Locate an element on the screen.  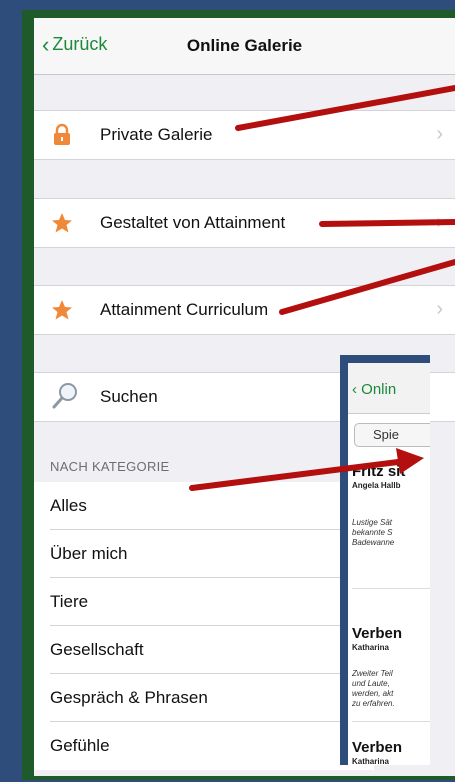
inset-item-desc: Badewanne is located at coordinates (373, 542).